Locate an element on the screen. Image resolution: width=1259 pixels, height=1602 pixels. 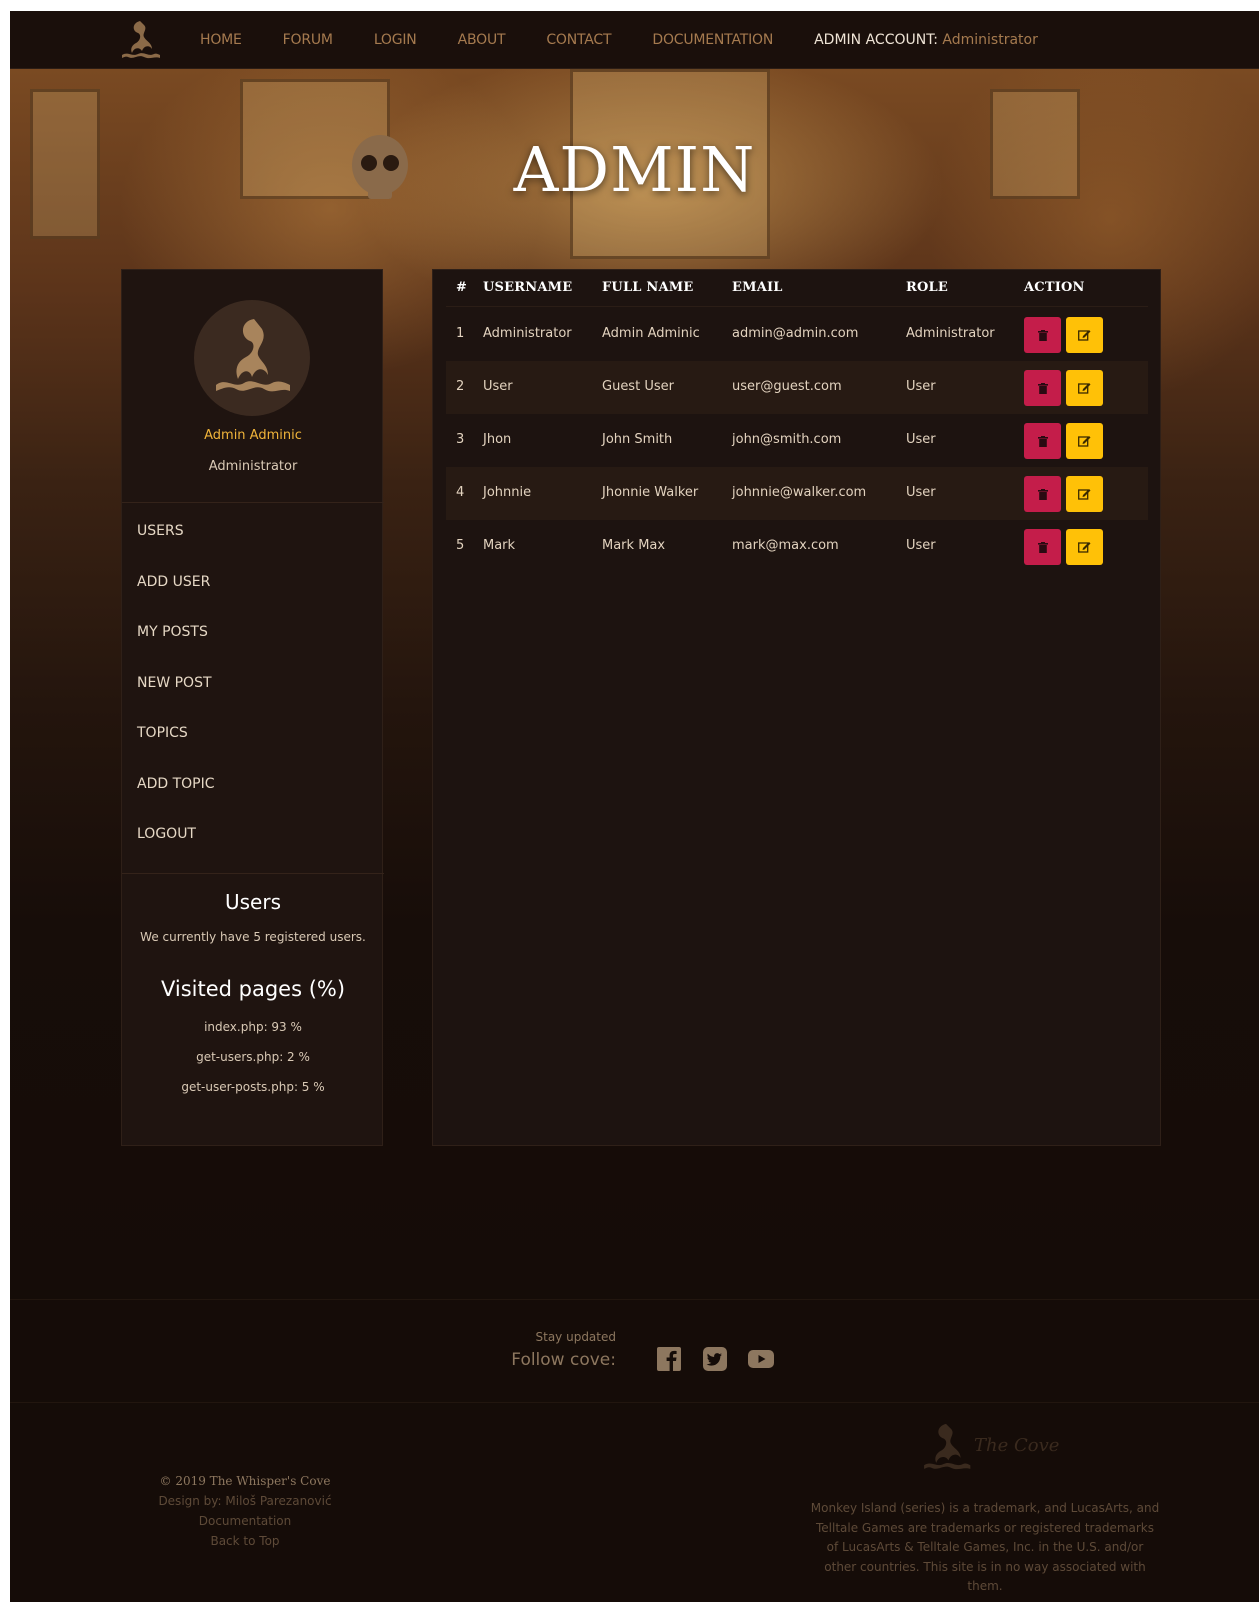
nav-documentation: DOCUMENTATION is located at coordinates (712, 40).